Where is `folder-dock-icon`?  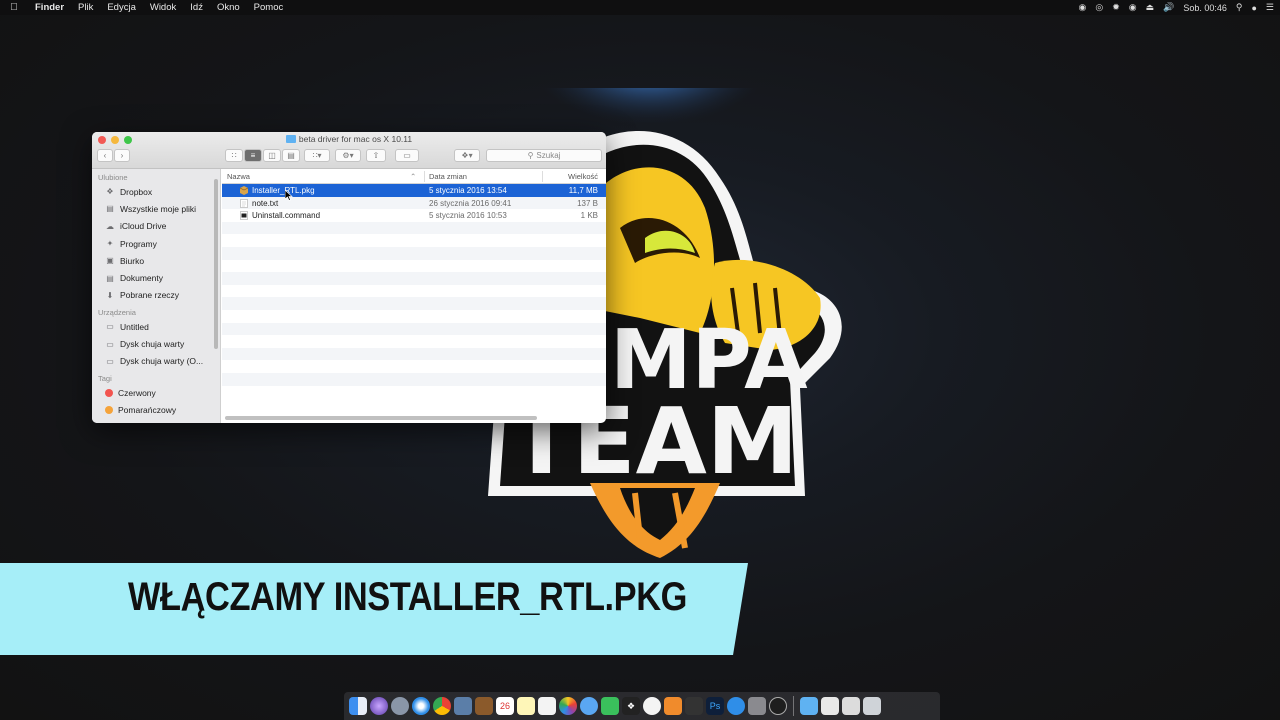 folder-dock-icon is located at coordinates (809, 706).